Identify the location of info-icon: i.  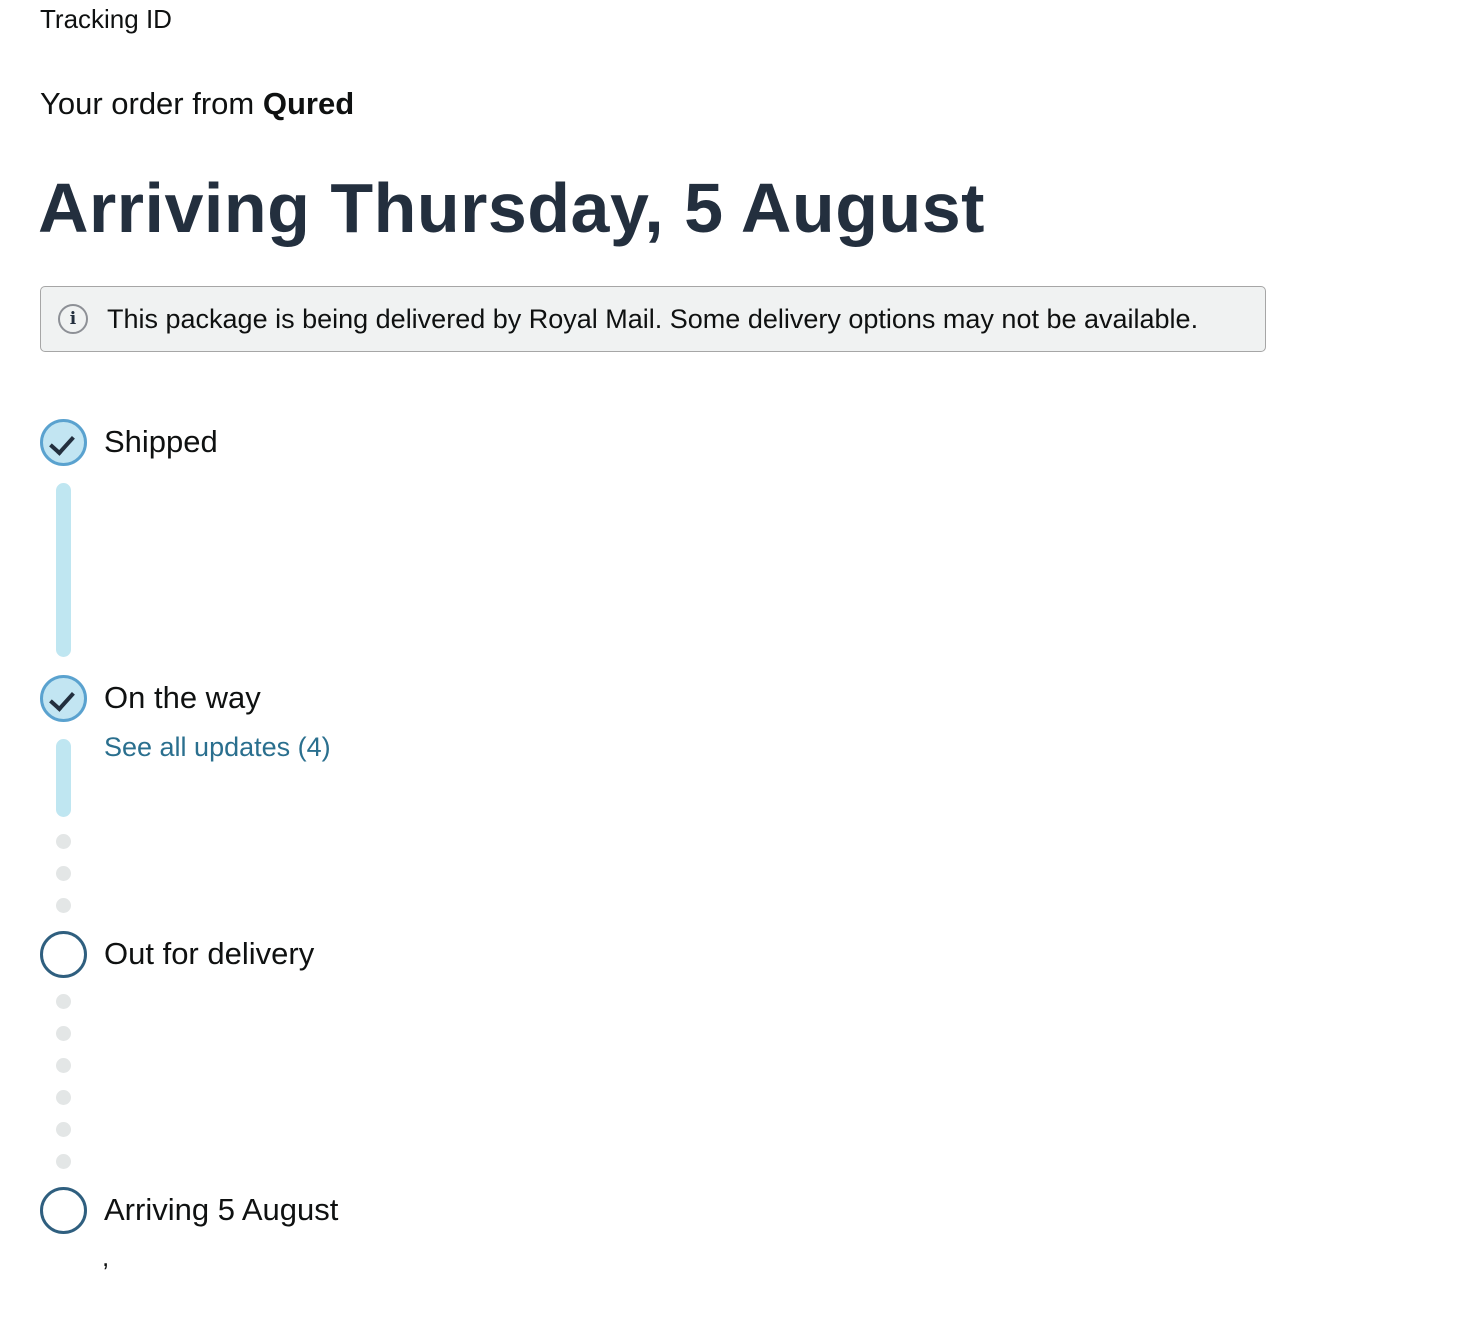
(73, 319).